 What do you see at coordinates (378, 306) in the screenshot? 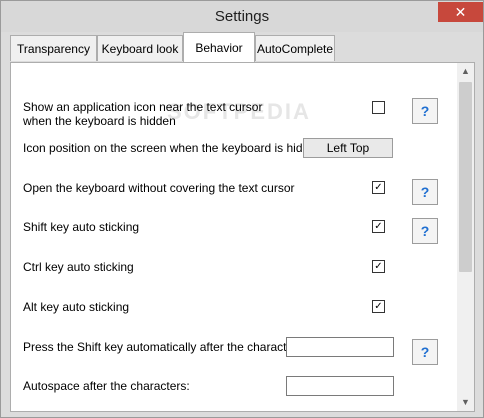
I see `alt-sticking-checkbox: ✓` at bounding box center [378, 306].